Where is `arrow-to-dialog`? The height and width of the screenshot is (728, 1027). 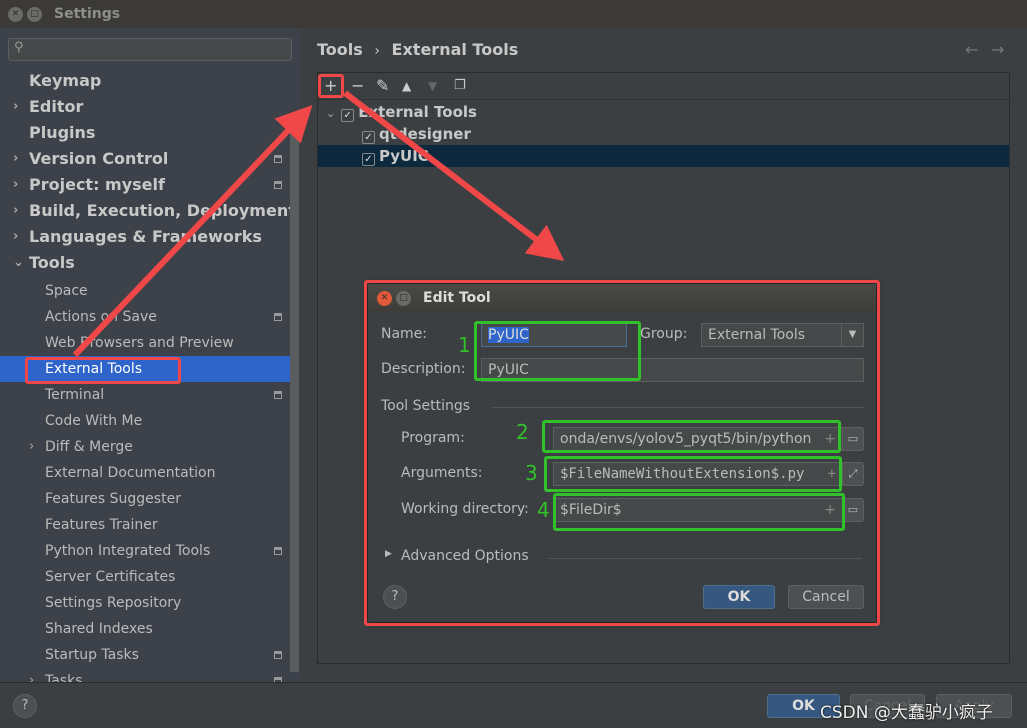 arrow-to-dialog is located at coordinates (454, 175).